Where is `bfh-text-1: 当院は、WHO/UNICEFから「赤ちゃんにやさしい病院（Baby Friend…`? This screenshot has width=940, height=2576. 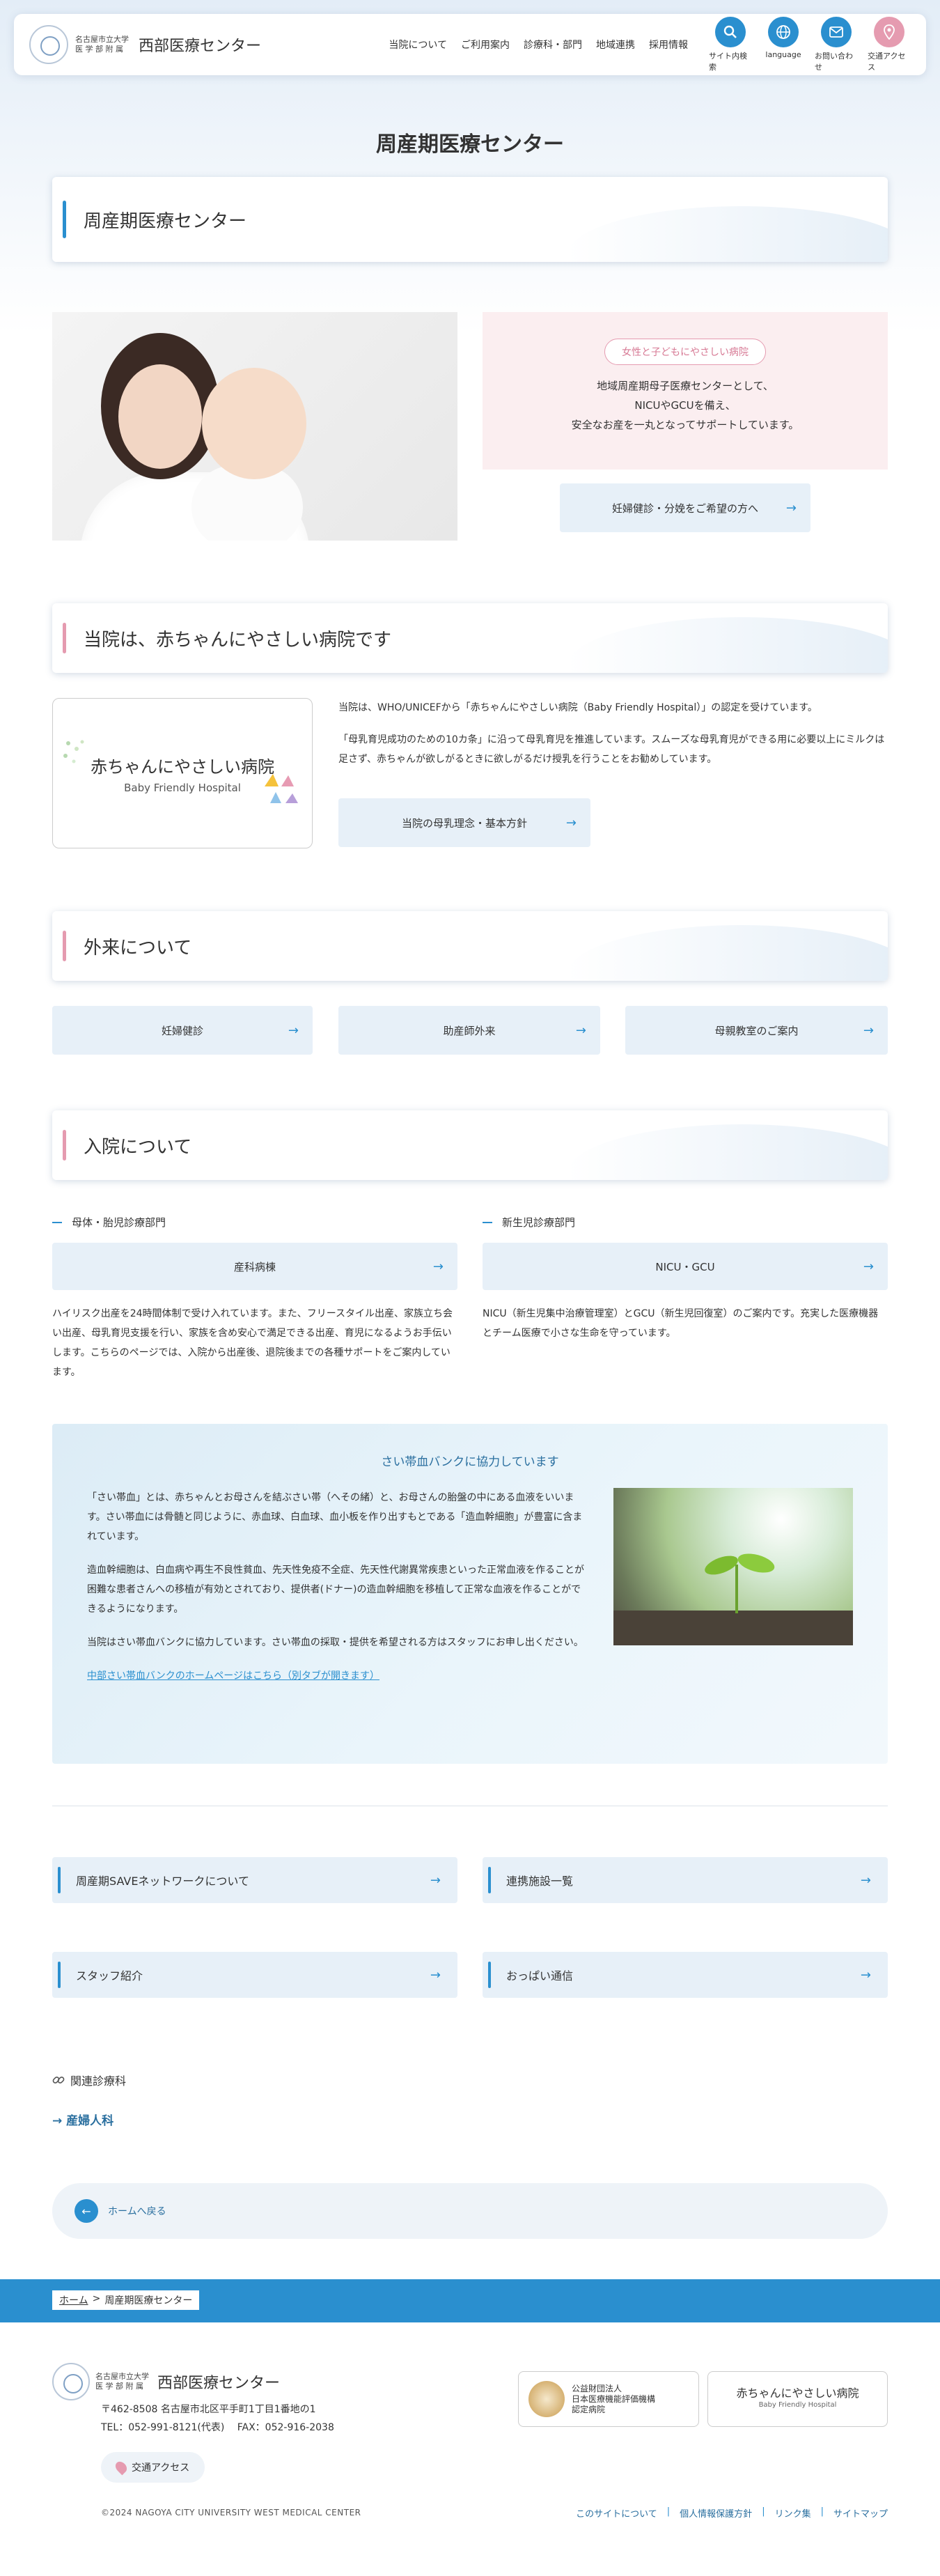 bfh-text-1: 当院は、WHO/UNICEFから「赤ちゃんにやさしい病院（Baby Friend… is located at coordinates (577, 707).